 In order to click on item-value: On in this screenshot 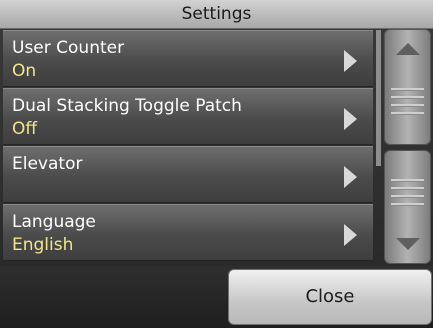, I will do `click(24, 71)`.